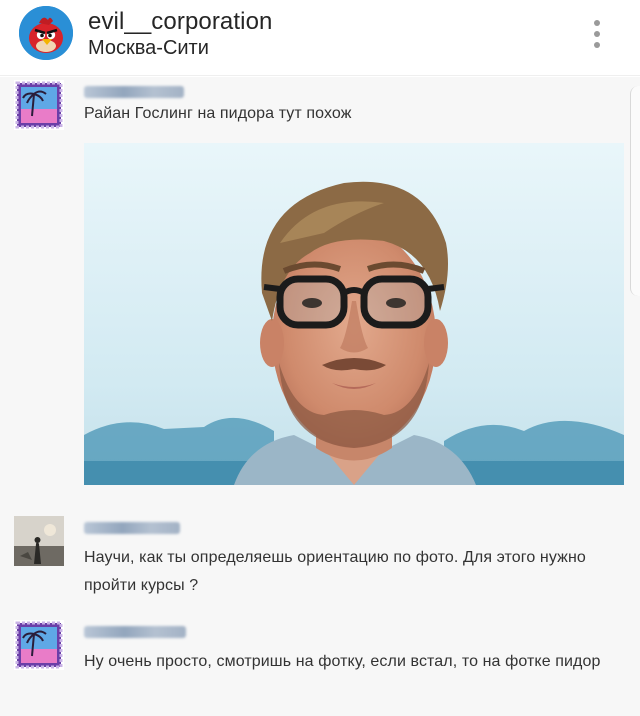 The width and height of the screenshot is (640, 716). I want to click on post-location: Москва-Сити, so click(148, 48).